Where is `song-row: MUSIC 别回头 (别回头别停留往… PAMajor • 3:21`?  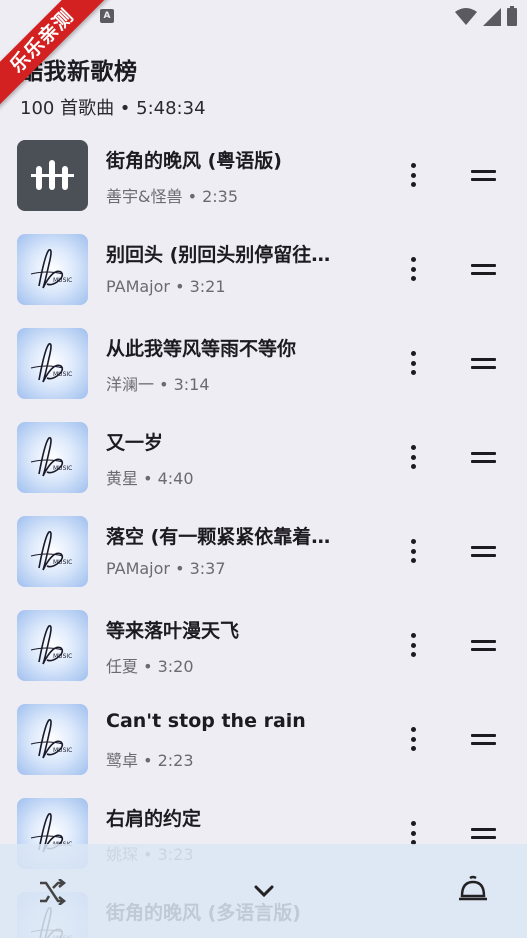 song-row: MUSIC 别回头 (别回头别停留往… PAMajor • 3:21 is located at coordinates (263, 269).